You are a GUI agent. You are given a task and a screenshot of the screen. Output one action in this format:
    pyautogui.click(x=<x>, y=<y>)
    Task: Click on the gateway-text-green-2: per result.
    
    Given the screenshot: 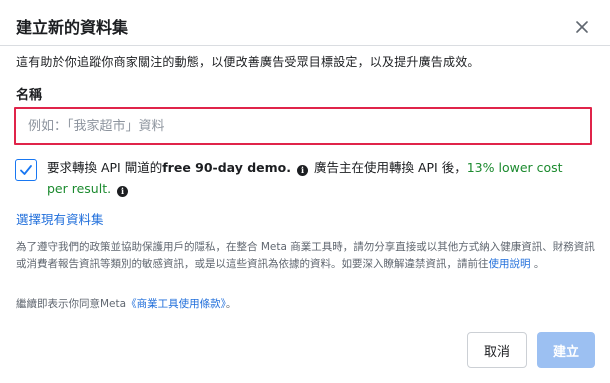 What is the action you would take?
    pyautogui.click(x=79, y=188)
    